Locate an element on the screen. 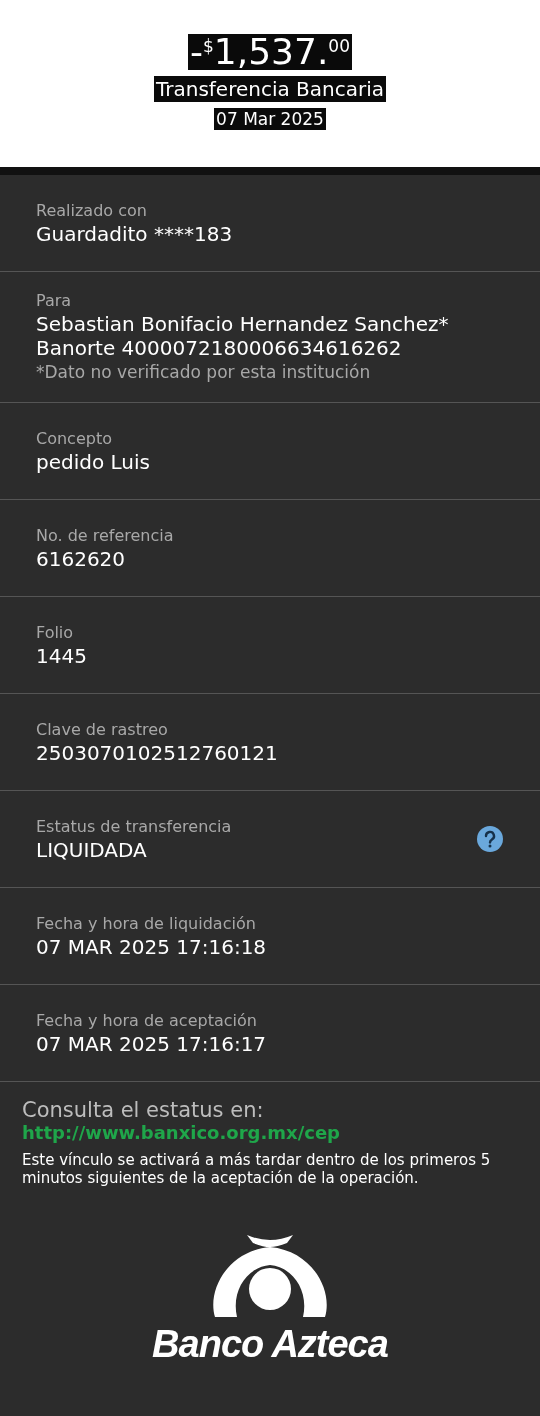 This screenshot has height=1416, width=540. field-label: Fecha y hora de aceptación is located at coordinates (147, 1021).